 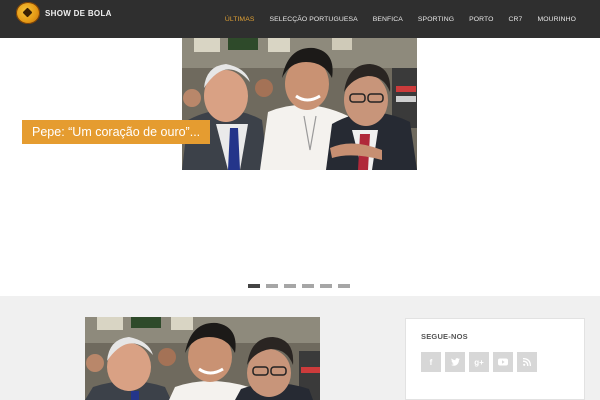 I want to click on players-photo-image, so click(x=299, y=104).